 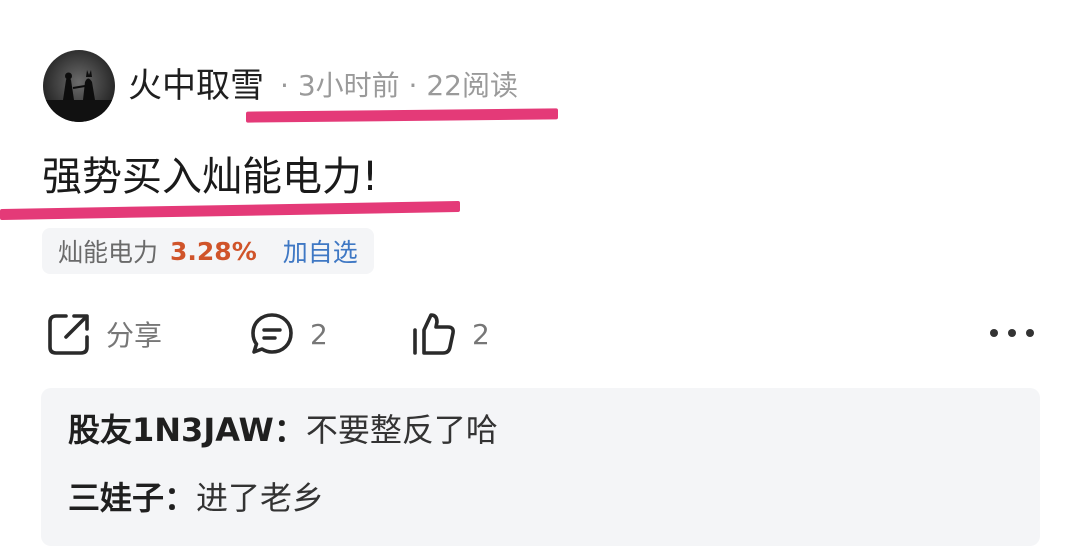 I want to click on like-button: 2, so click(x=450, y=334).